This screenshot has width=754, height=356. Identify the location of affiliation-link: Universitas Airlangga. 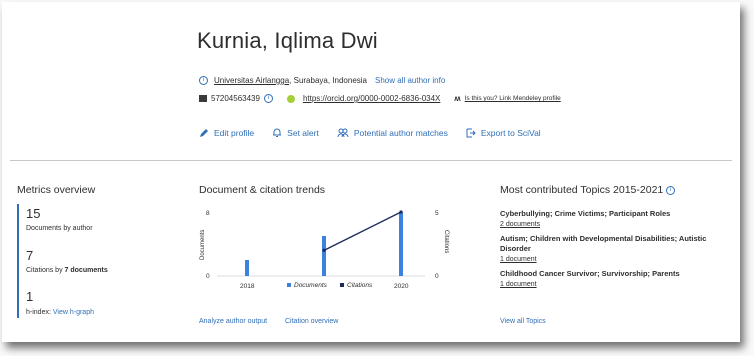
(251, 80).